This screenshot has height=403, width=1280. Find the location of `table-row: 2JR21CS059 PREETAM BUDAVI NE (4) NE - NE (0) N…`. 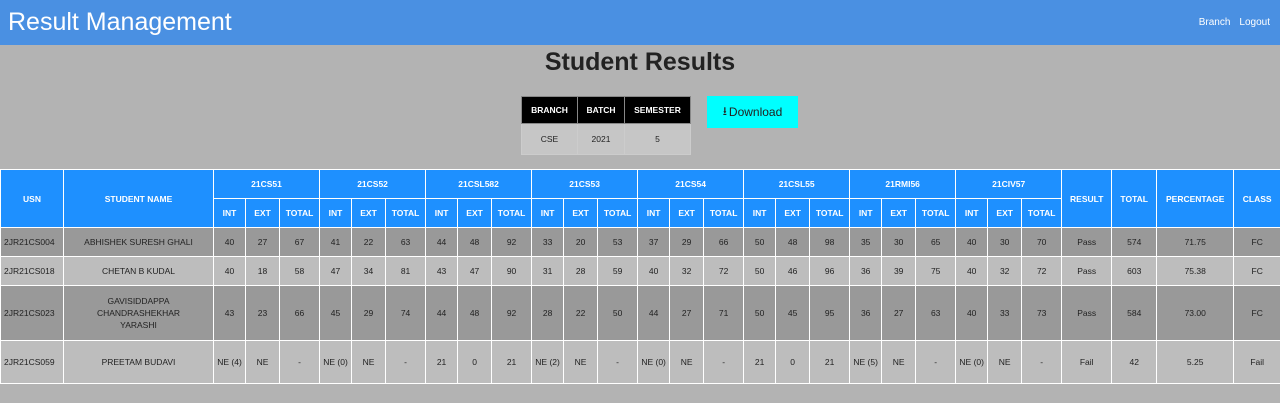

table-row: 2JR21CS059 PREETAM BUDAVI NE (4) NE - NE (0) N… is located at coordinates (640, 362).